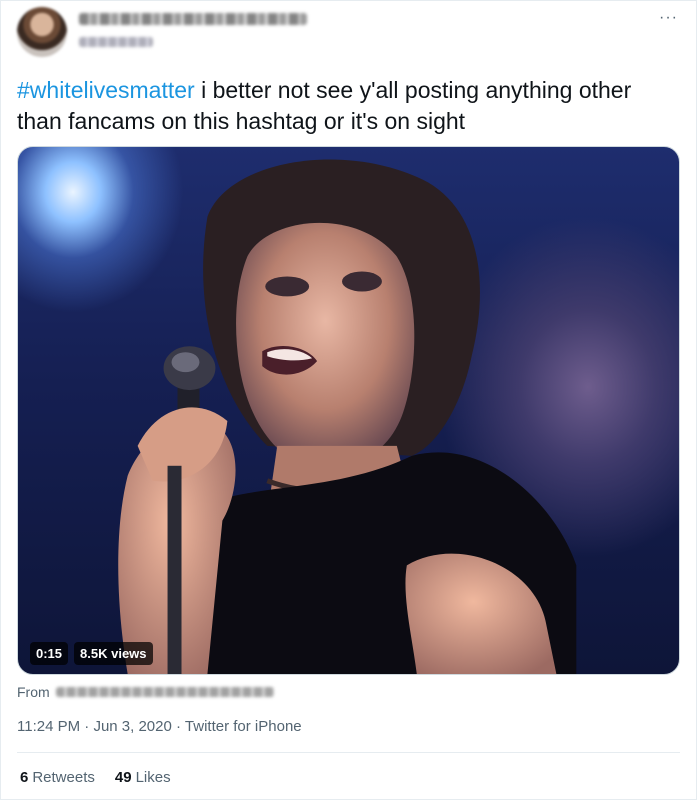 The width and height of the screenshot is (697, 800). I want to click on display-name-redacted, so click(193, 19).